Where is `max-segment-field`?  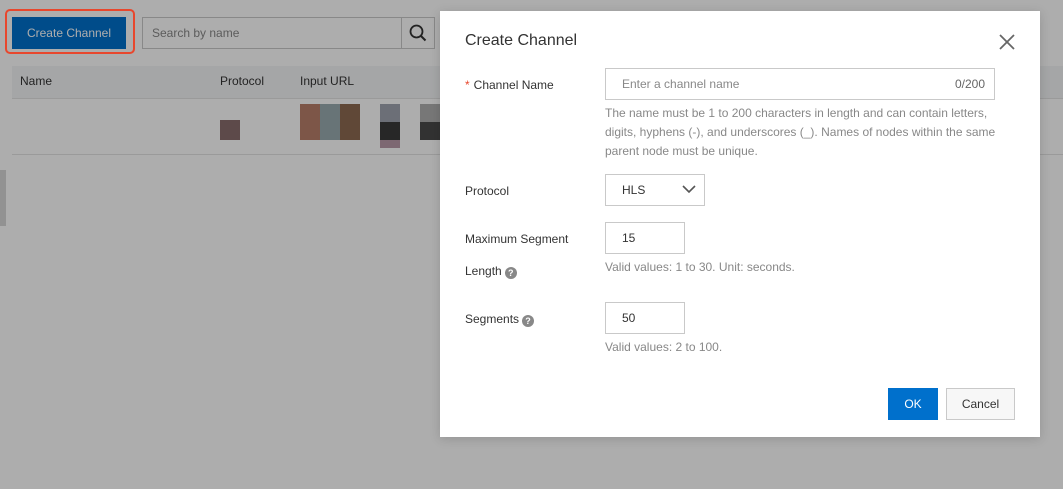 max-segment-field is located at coordinates (645, 238).